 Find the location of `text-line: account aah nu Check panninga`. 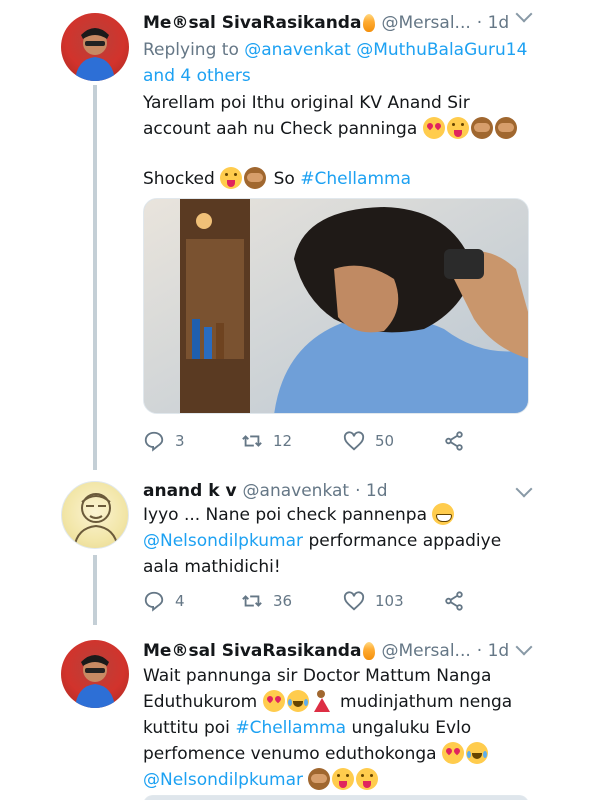

text-line: account aah nu Check panninga is located at coordinates (280, 129).